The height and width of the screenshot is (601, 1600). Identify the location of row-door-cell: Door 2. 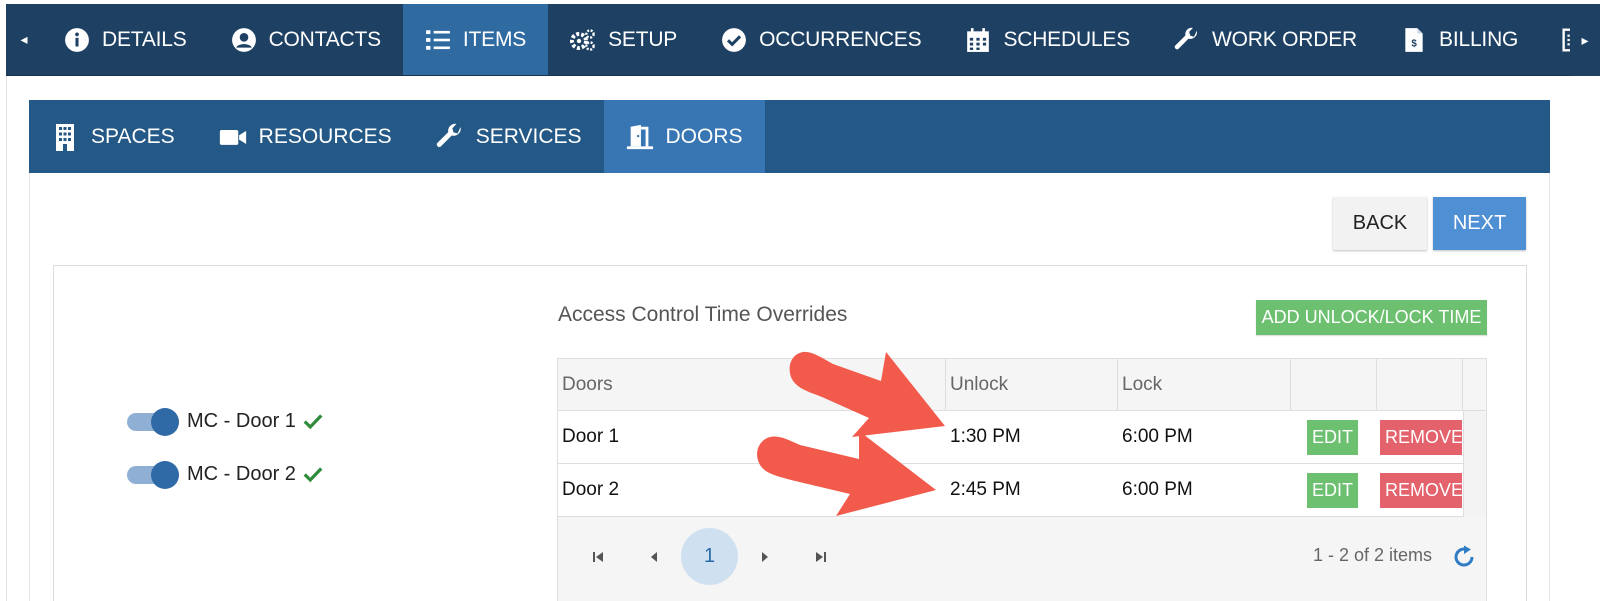
(591, 489).